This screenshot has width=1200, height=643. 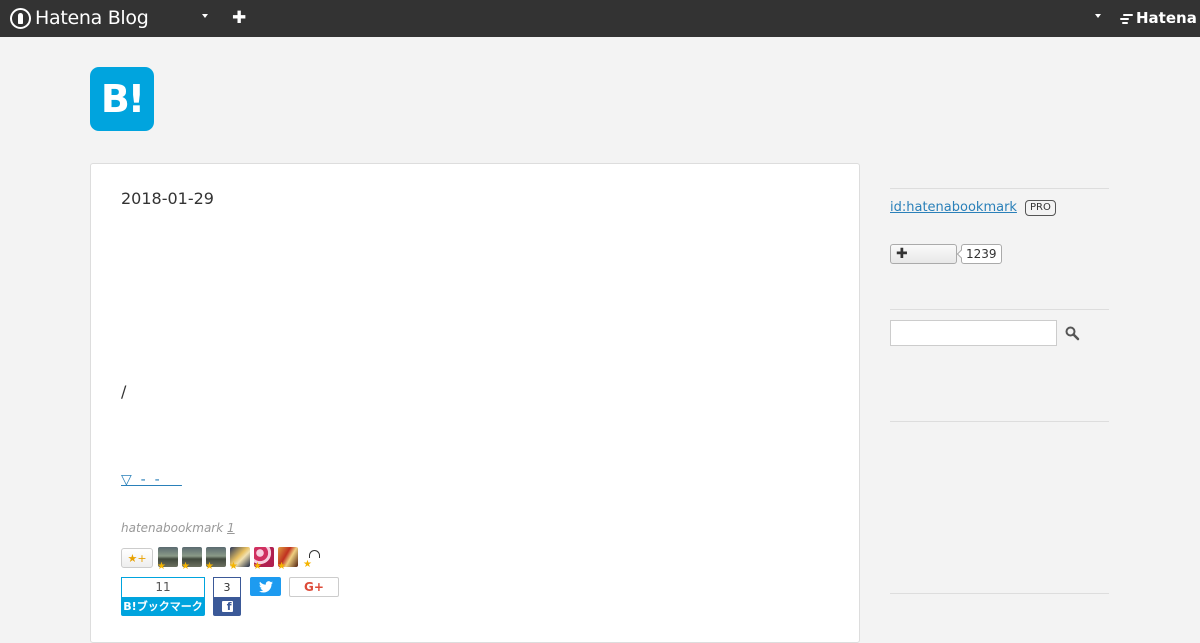 What do you see at coordinates (122, 99) in the screenshot?
I see `blog-logo: B!` at bounding box center [122, 99].